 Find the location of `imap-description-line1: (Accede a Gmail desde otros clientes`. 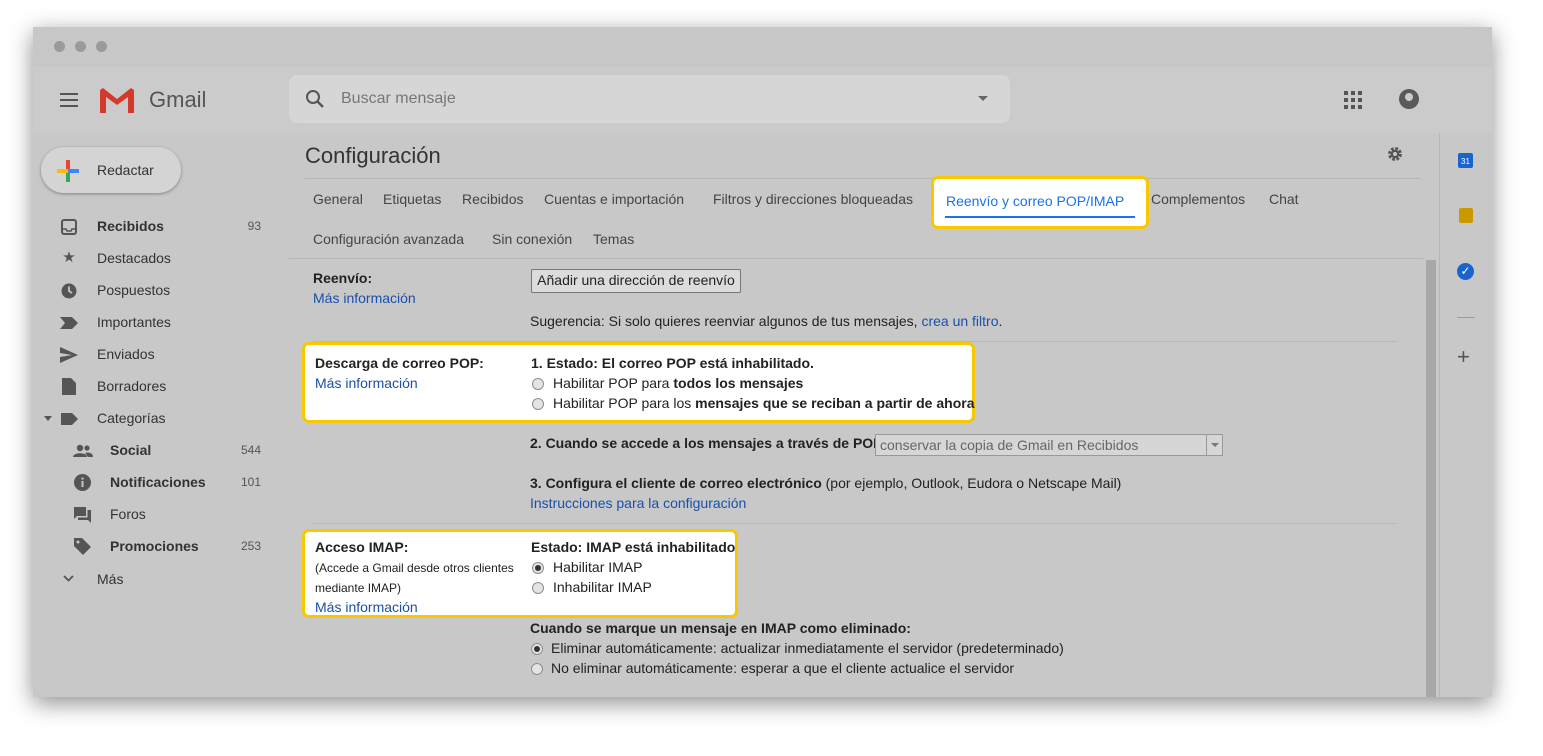

imap-description-line1: (Accede a Gmail desde otros clientes is located at coordinates (414, 568).